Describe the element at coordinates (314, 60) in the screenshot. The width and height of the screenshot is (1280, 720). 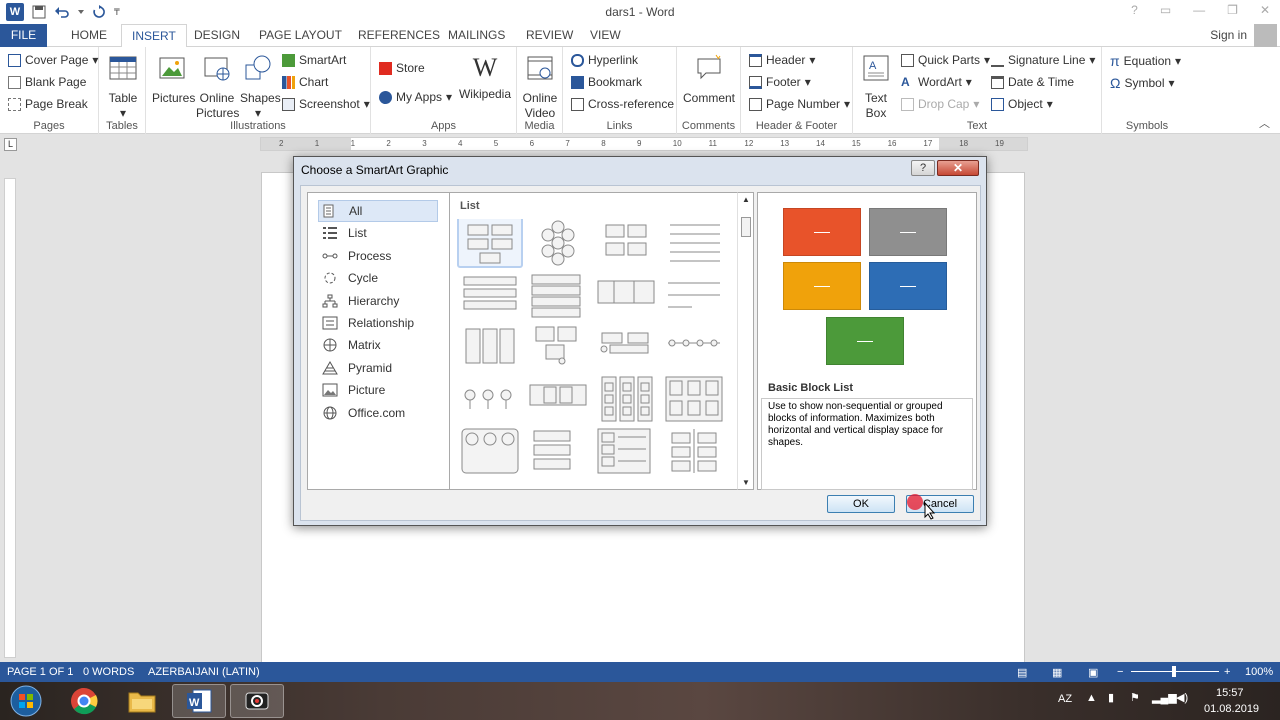
I see `smartart-button: SmartArt` at that location.